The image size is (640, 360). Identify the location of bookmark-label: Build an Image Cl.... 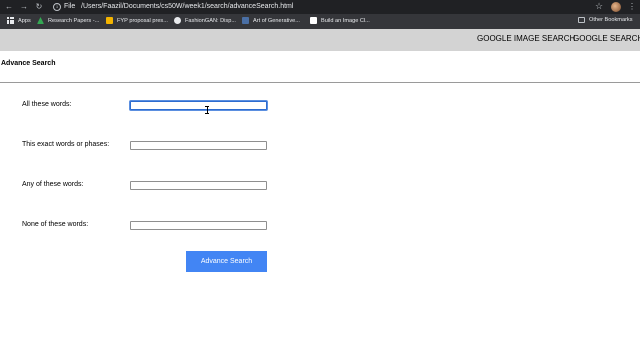
(345, 20).